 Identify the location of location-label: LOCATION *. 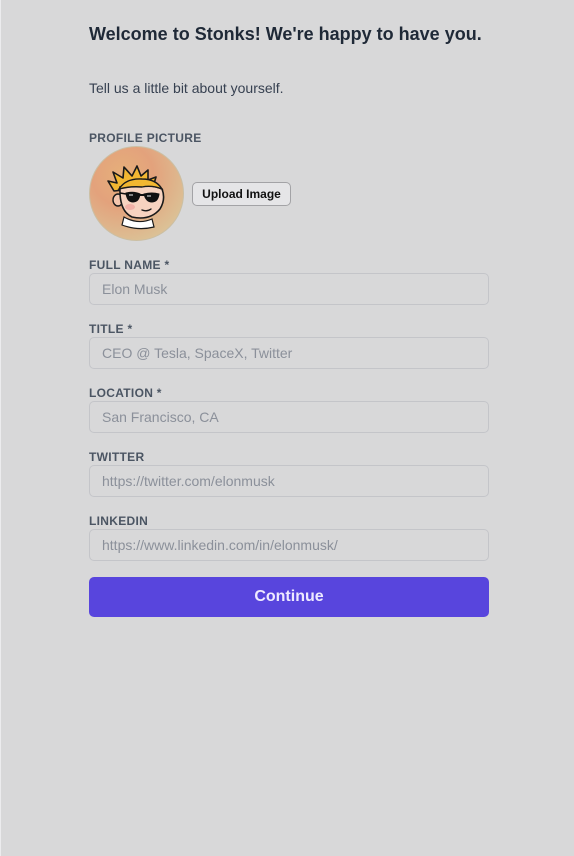
(125, 393).